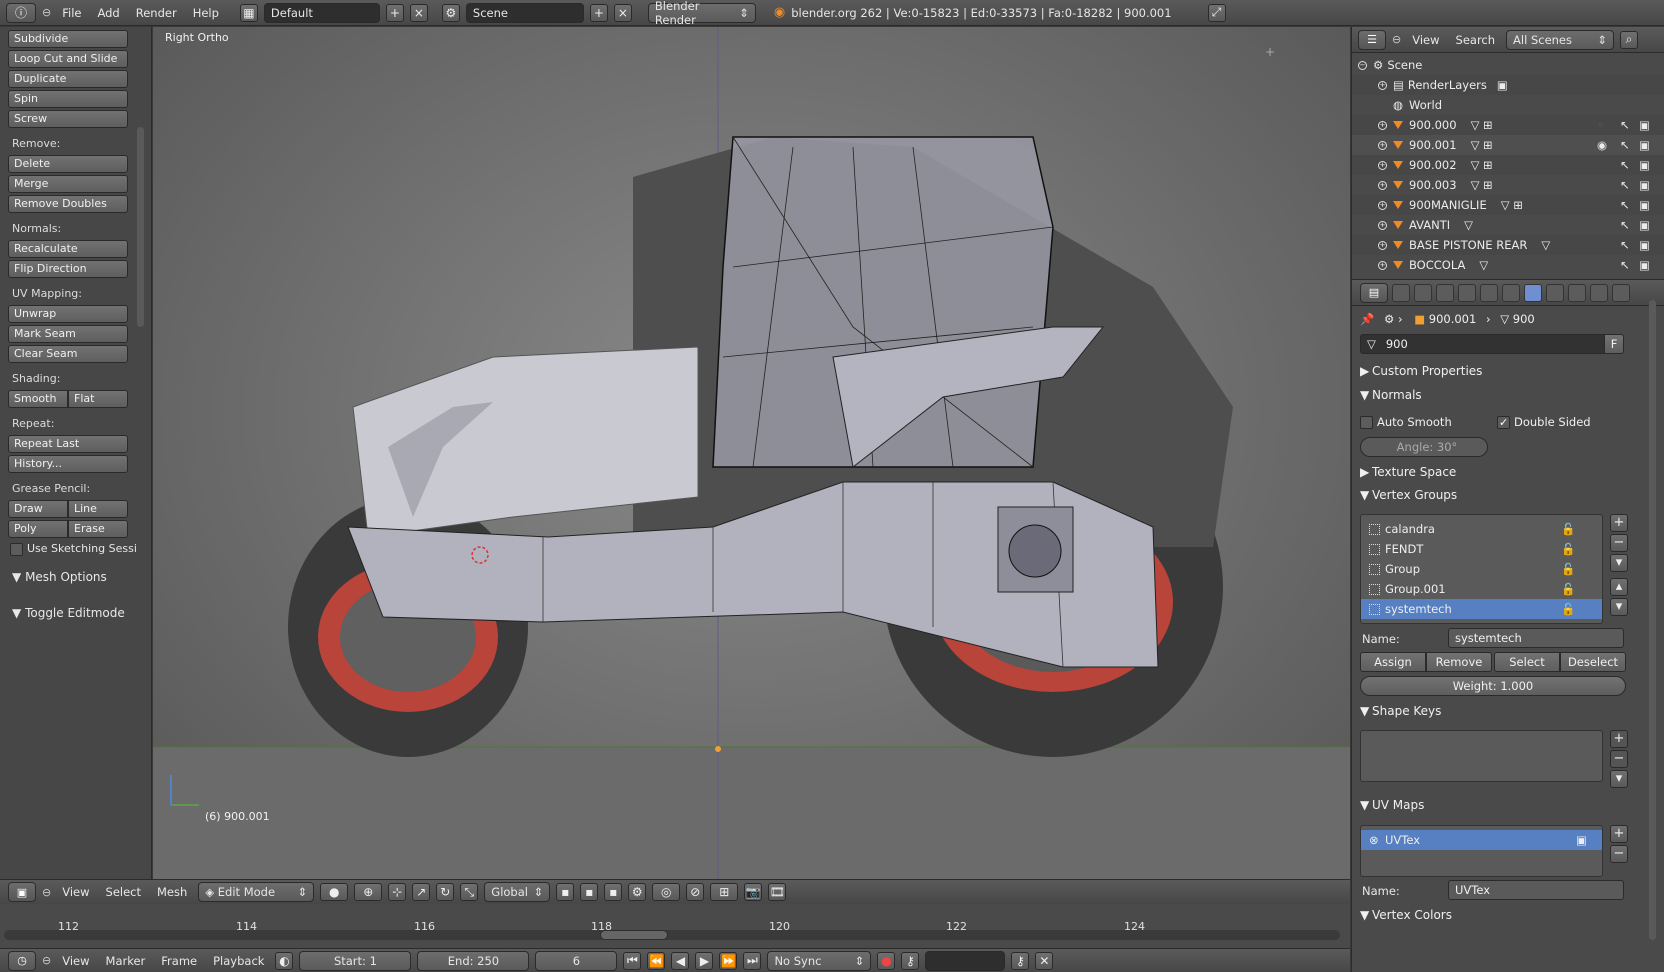 This screenshot has width=1664, height=972. I want to click on menu-search: Search, so click(1476, 40).